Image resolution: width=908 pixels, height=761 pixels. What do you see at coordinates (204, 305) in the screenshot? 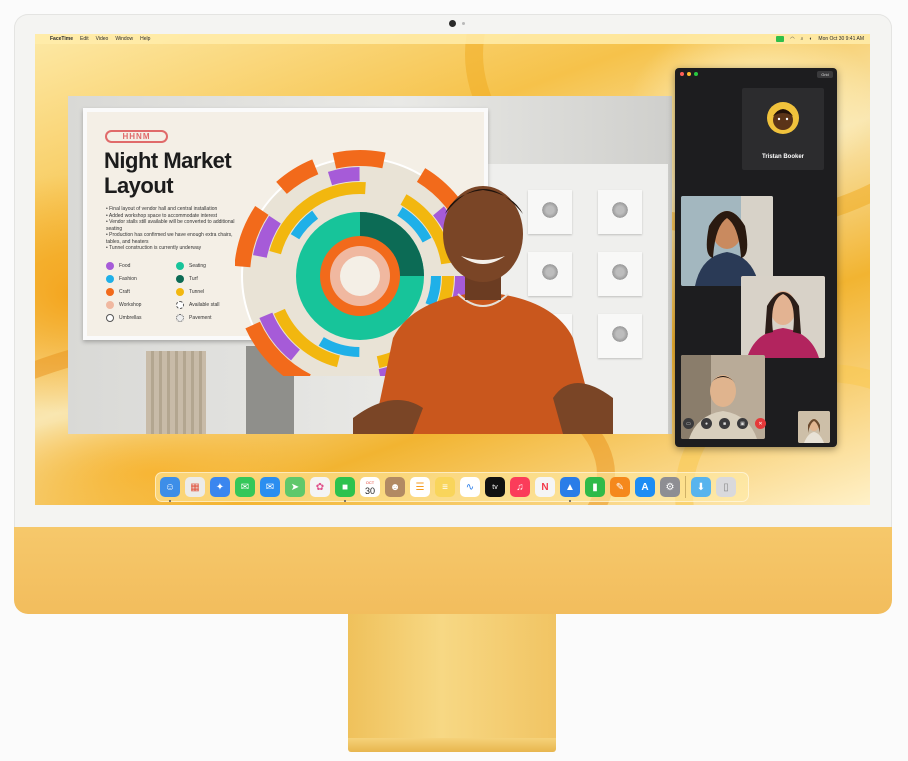
I see `legend-label: Available stall` at bounding box center [204, 305].